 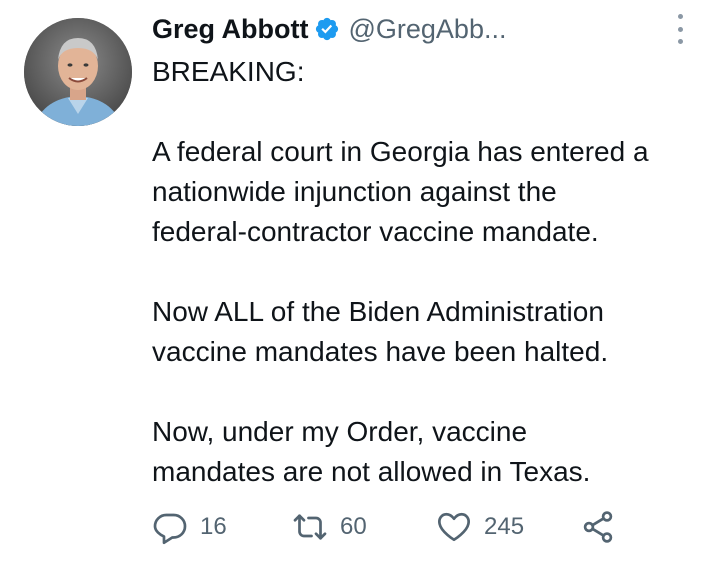 What do you see at coordinates (480, 527) in the screenshot?
I see `like-button: 245` at bounding box center [480, 527].